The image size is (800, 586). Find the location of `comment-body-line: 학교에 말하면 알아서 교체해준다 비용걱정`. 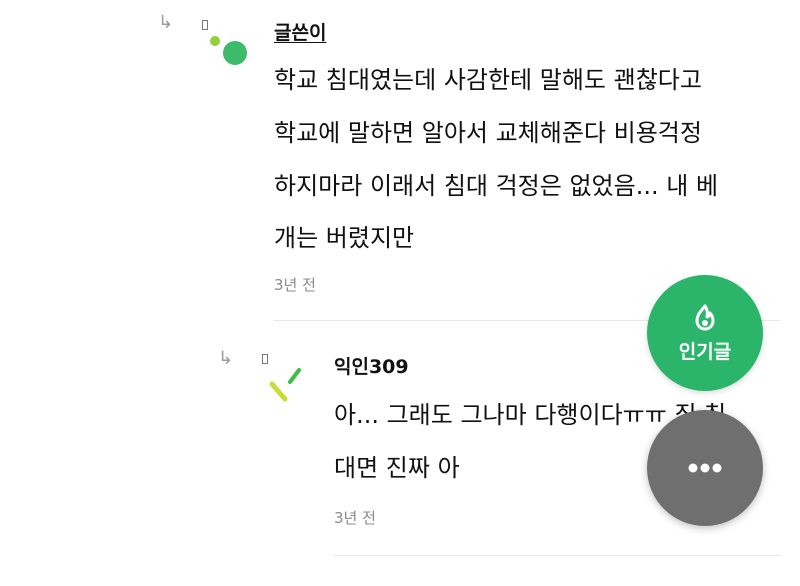

comment-body-line: 학교에 말하면 알아서 교체해준다 비용걱정 is located at coordinates (488, 133).